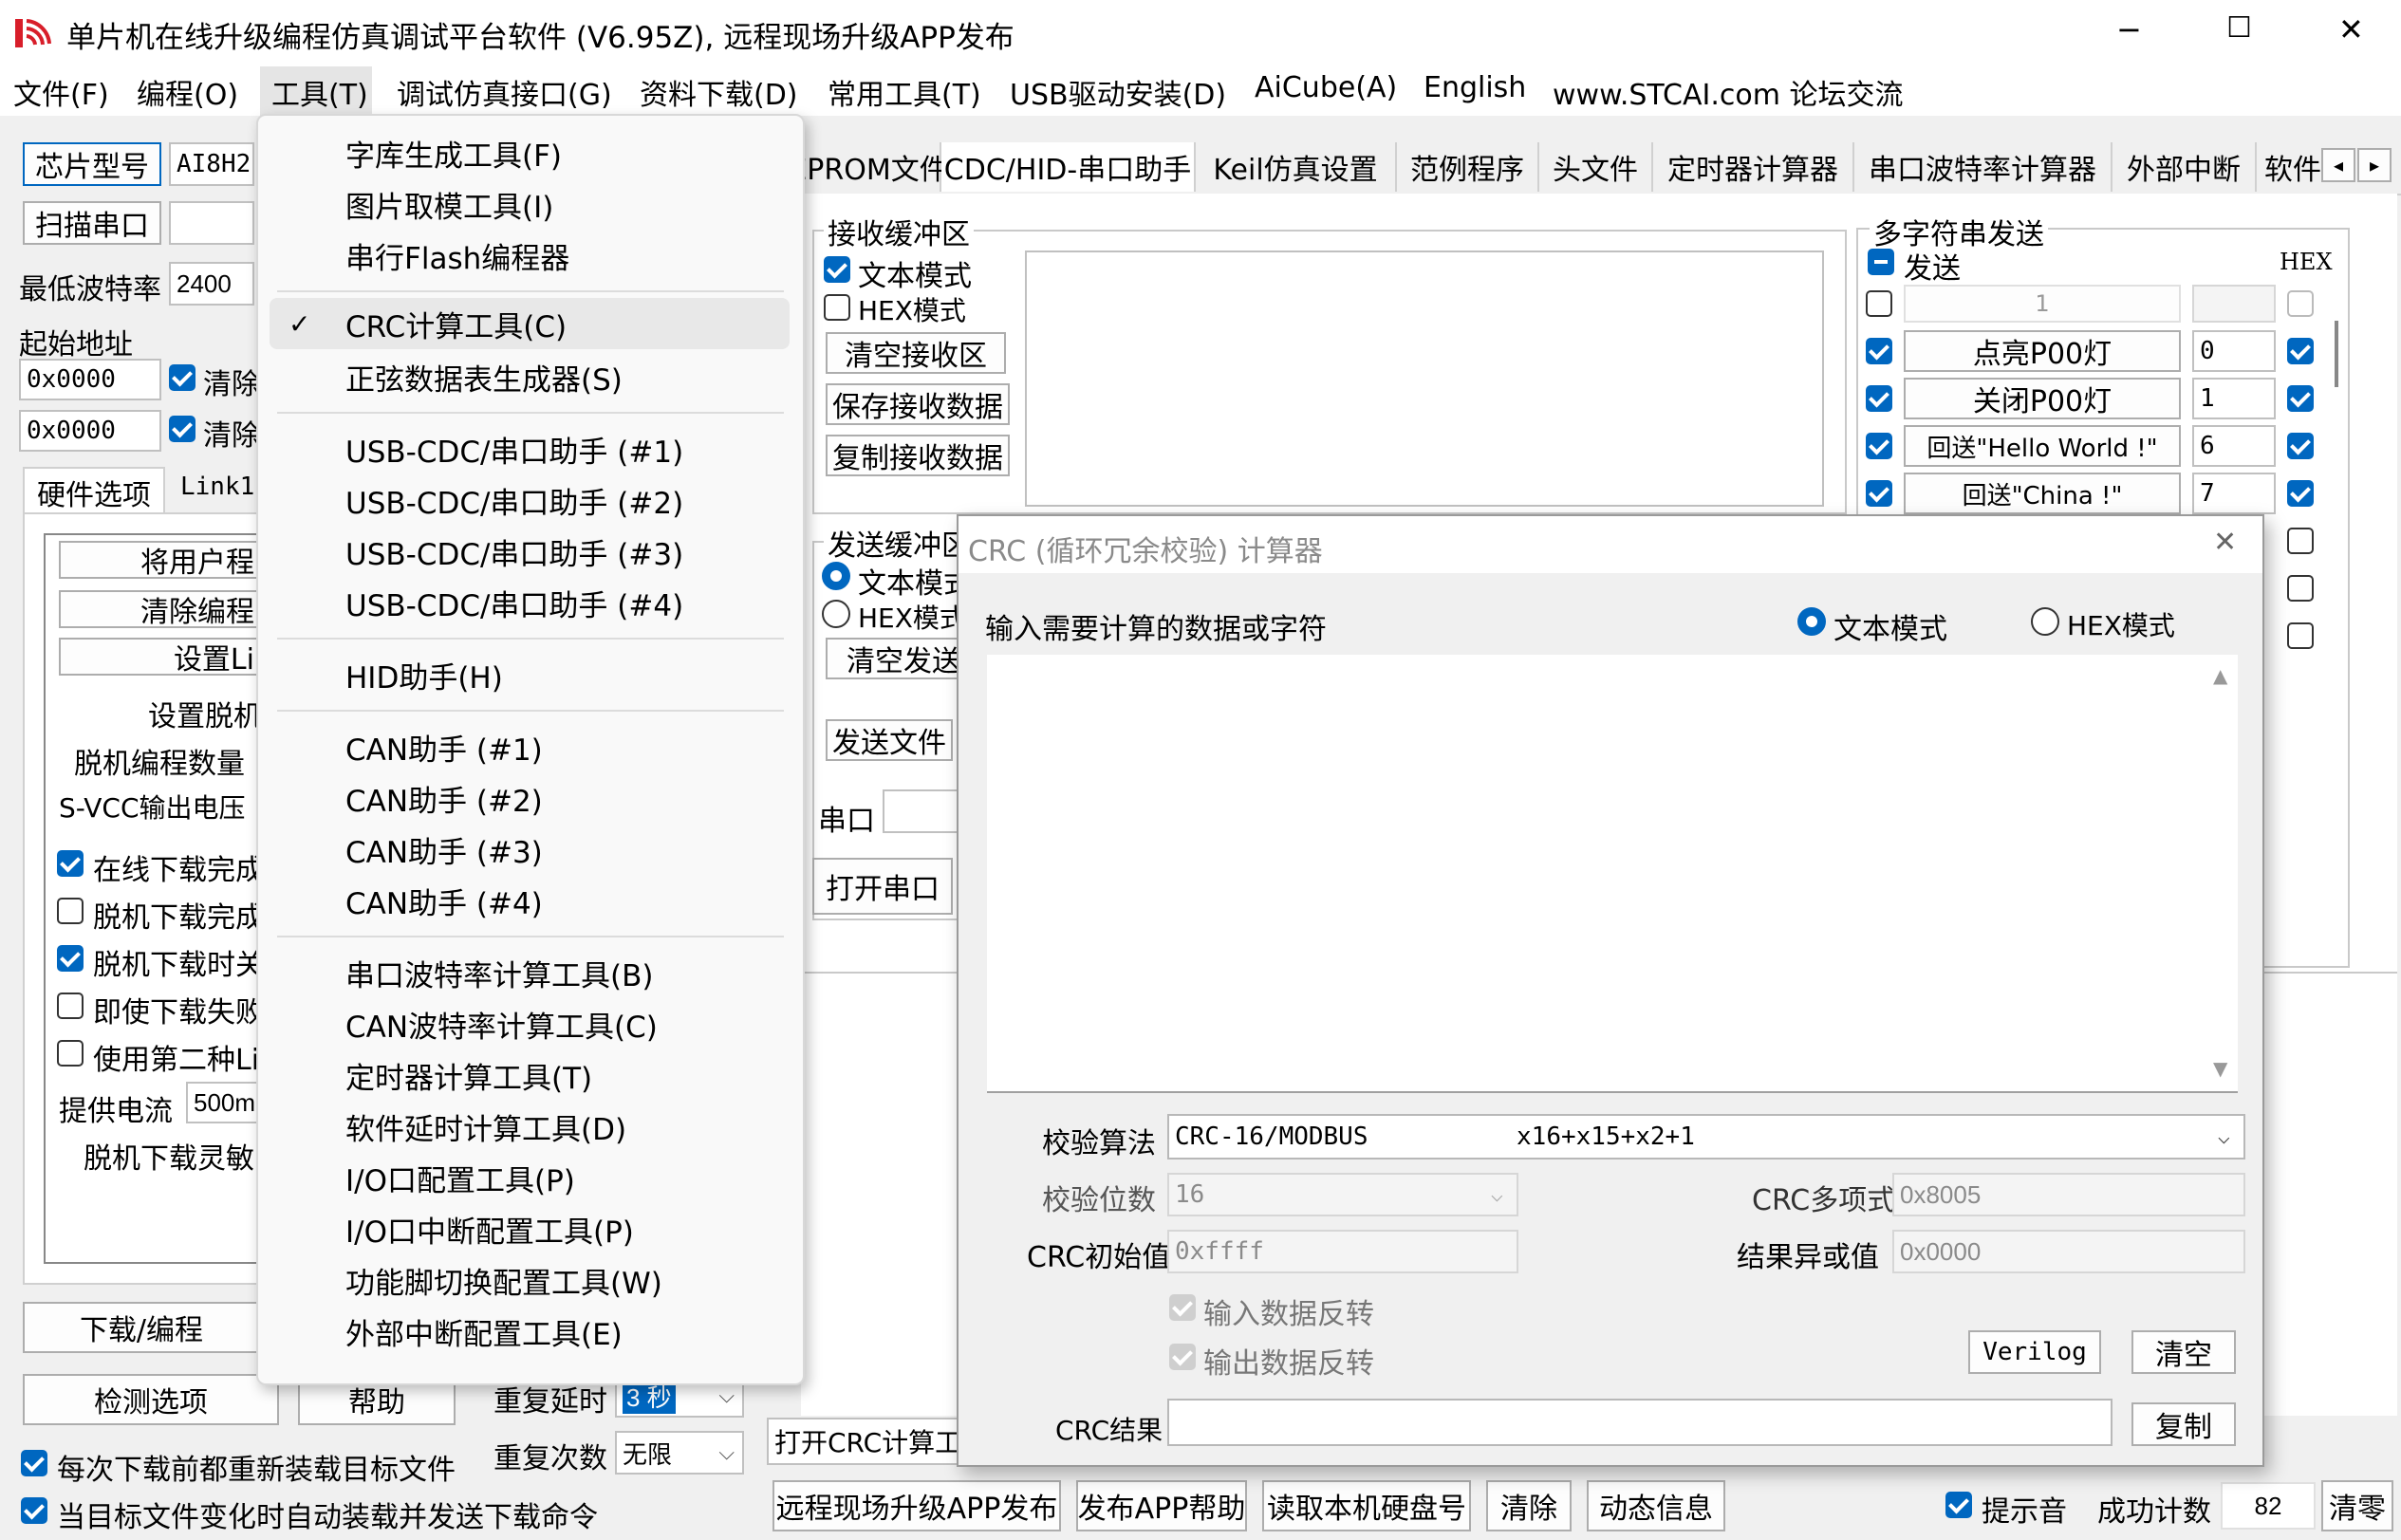 This screenshot has height=1540, width=2401. I want to click on second-link-checkbox, so click(70, 1053).